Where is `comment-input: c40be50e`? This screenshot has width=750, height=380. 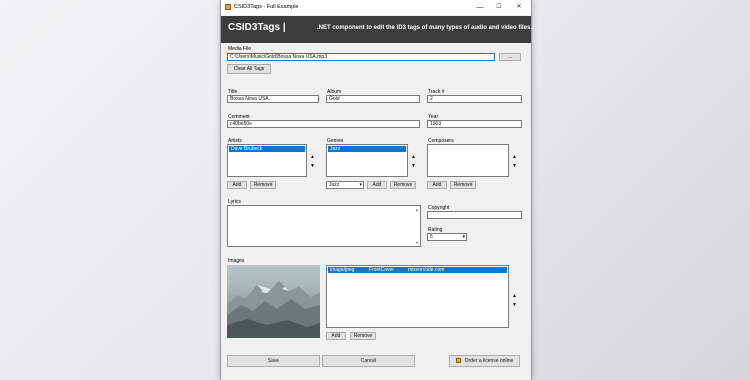
comment-input: c40be50e is located at coordinates (323, 124).